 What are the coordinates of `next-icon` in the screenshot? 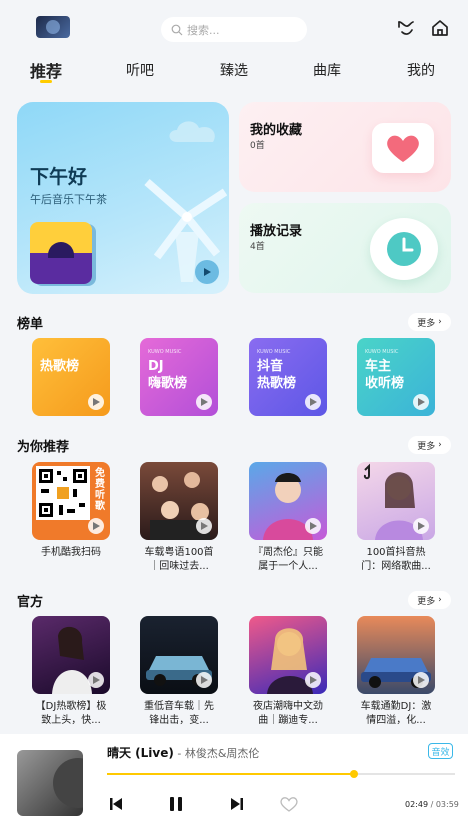 It's located at (237, 804).